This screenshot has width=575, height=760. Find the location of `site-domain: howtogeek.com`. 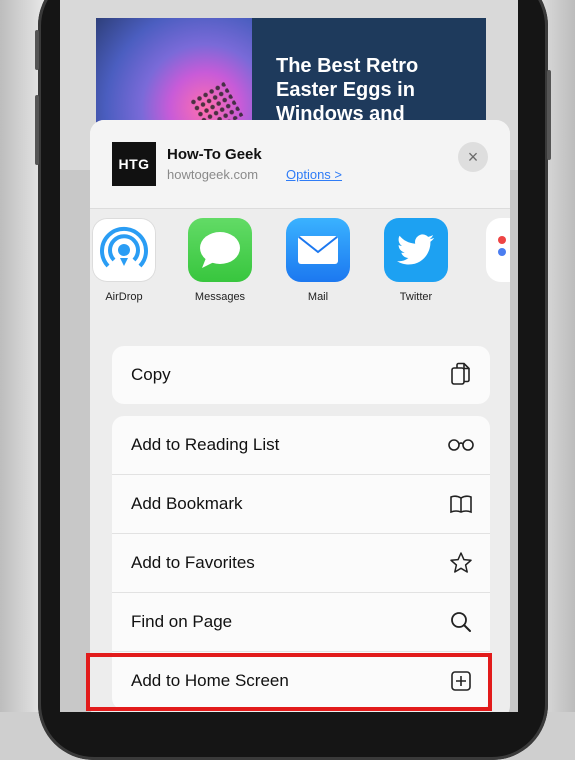

site-domain: howtogeek.com is located at coordinates (213, 174).